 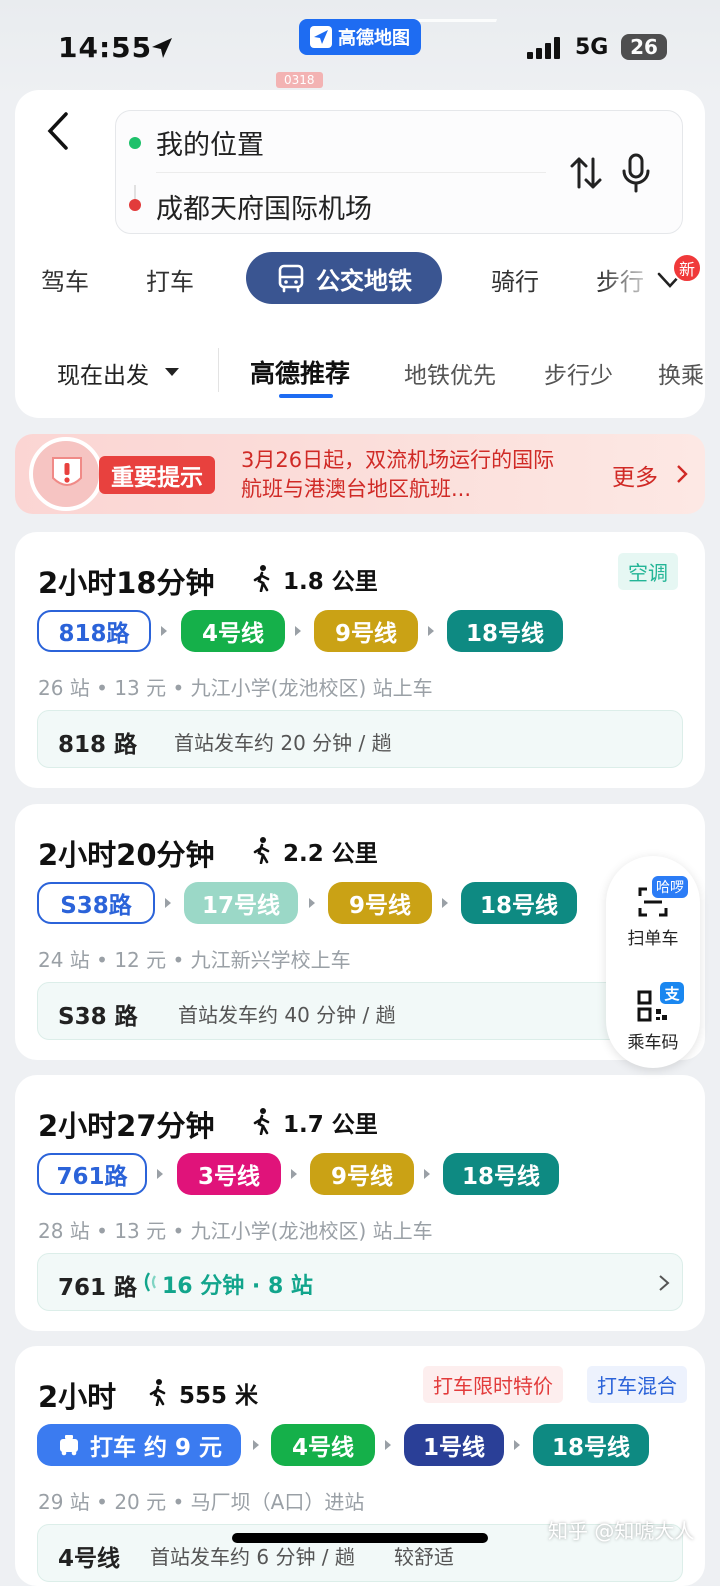 I want to click on filter-divider, so click(x=218, y=370).